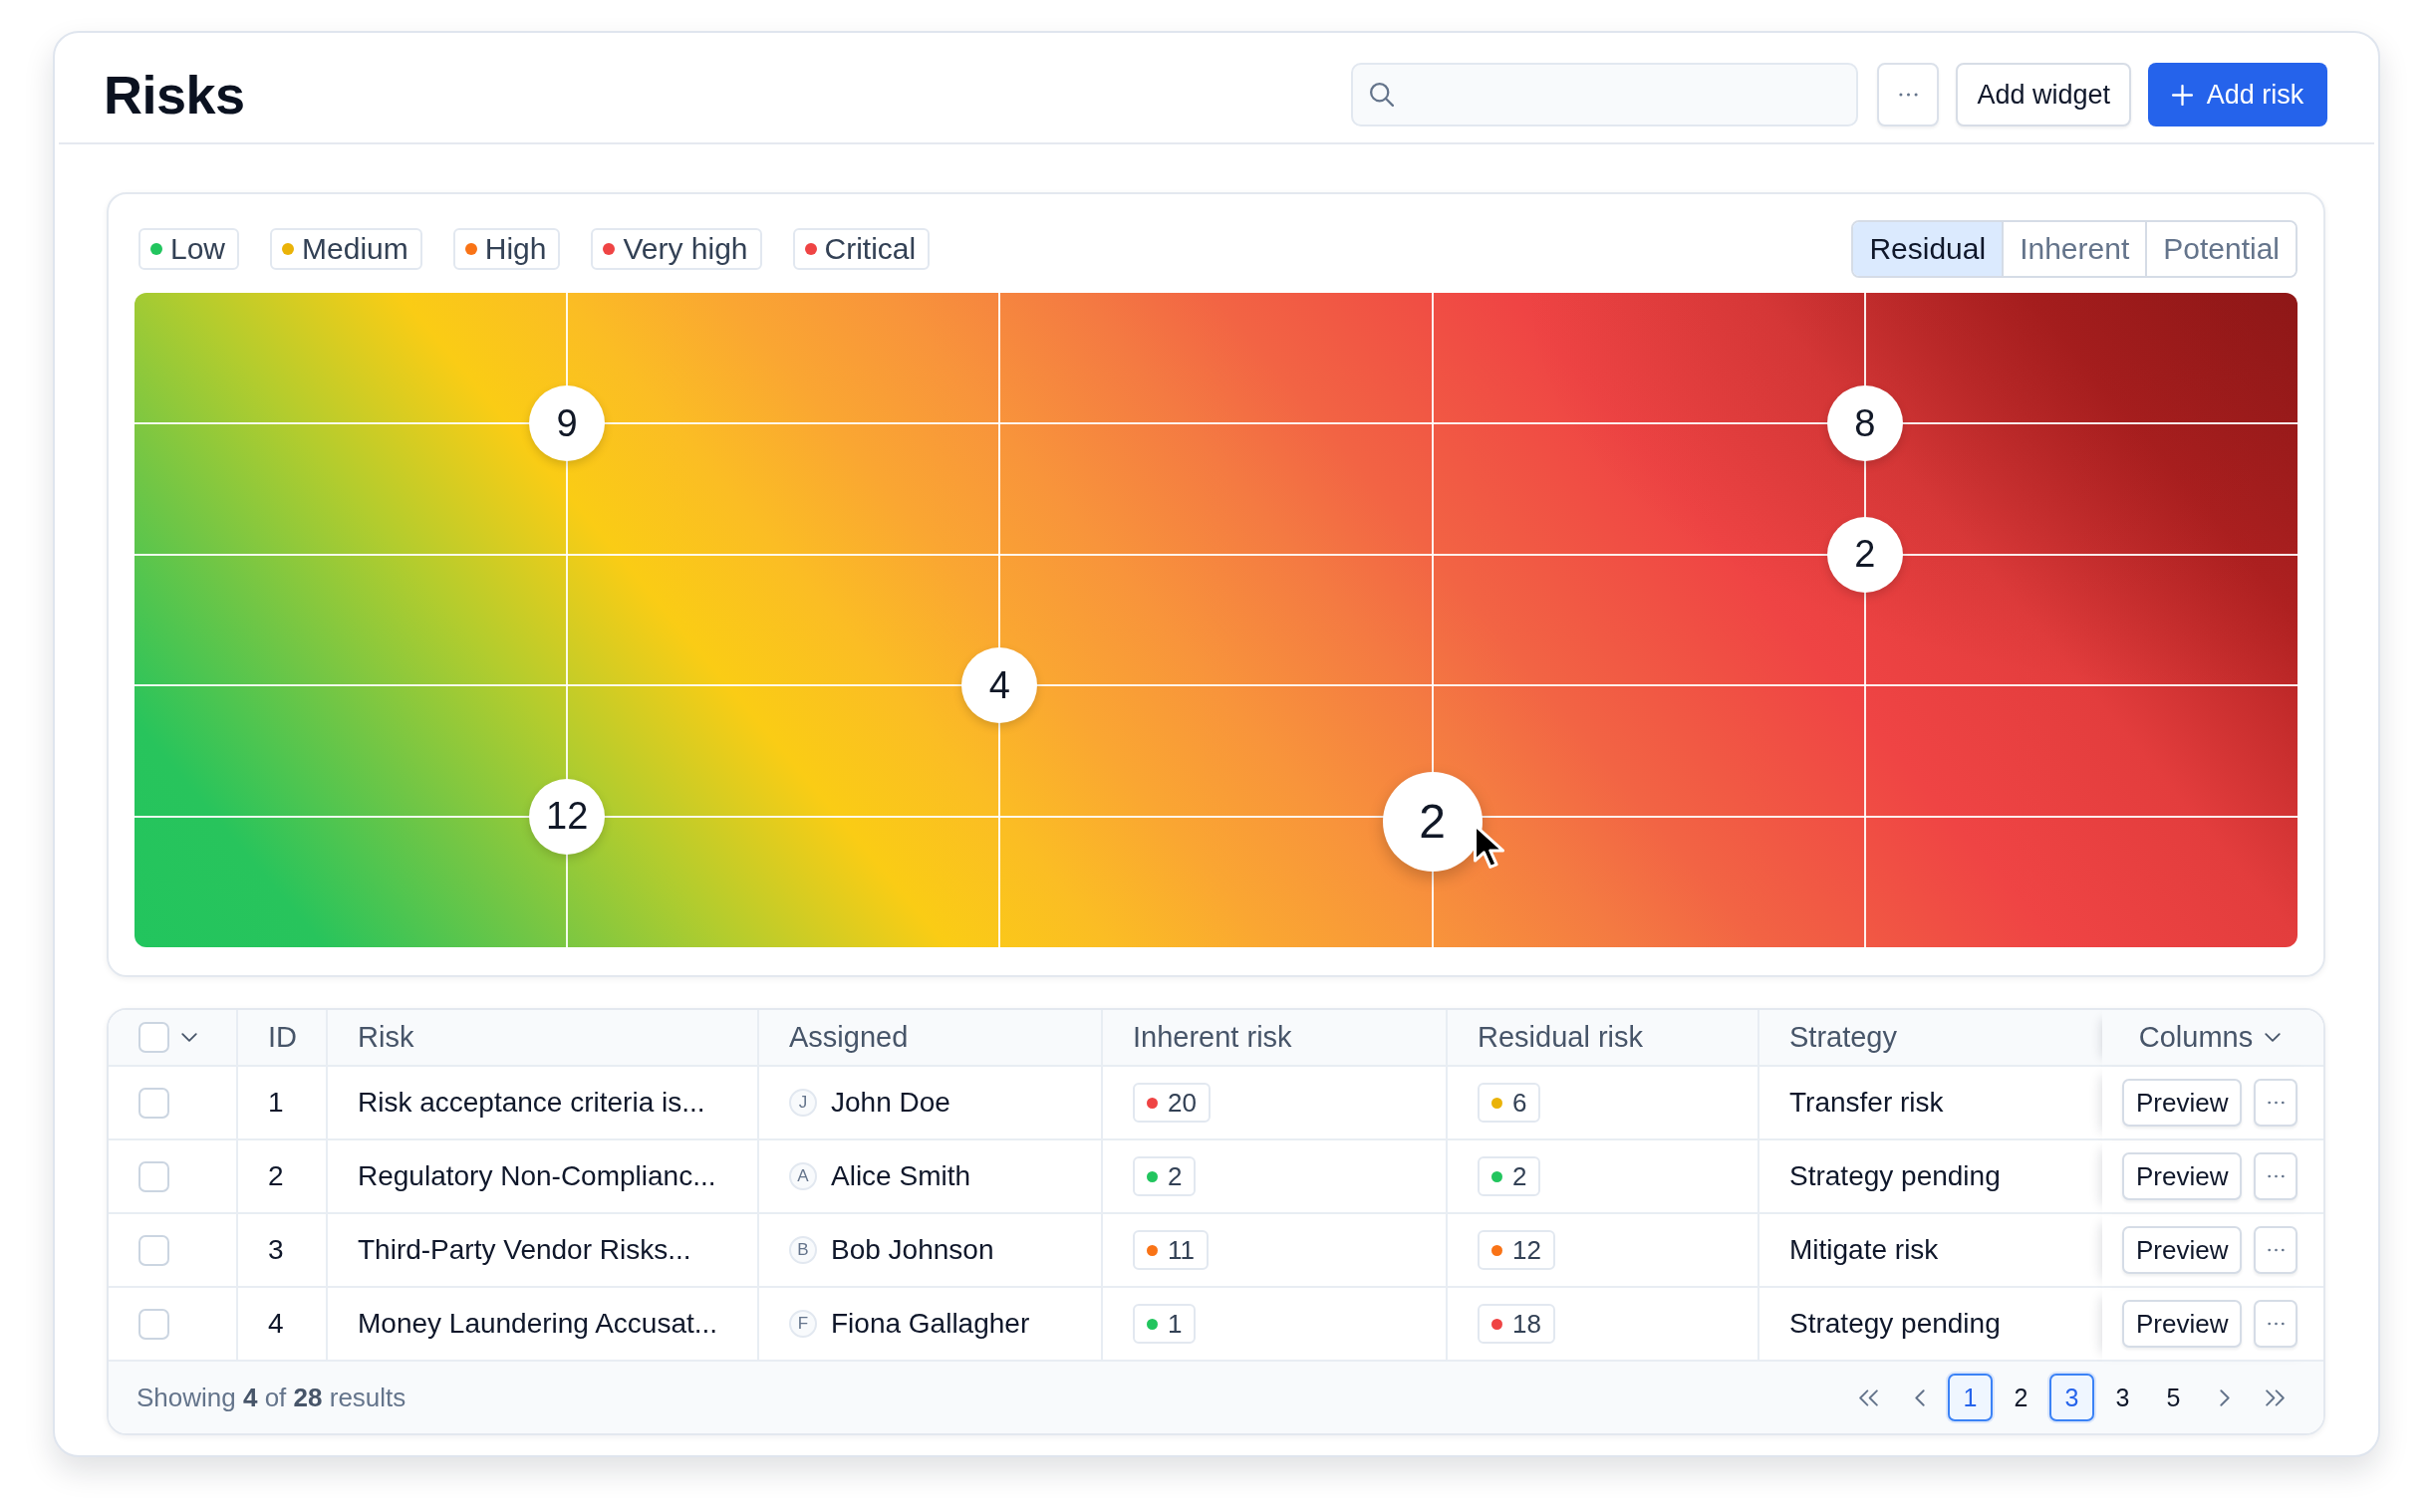 The image size is (2433, 1512). What do you see at coordinates (1930, 1177) in the screenshot?
I see `table-cell: Strategy pending` at bounding box center [1930, 1177].